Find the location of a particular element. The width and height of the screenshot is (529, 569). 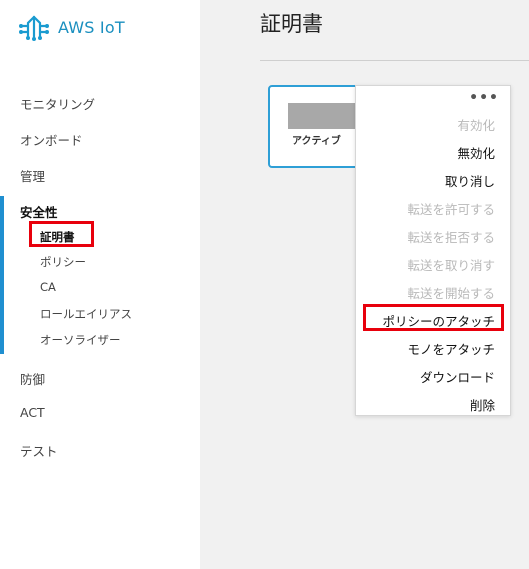

nav-item-manage: 管理 is located at coordinates (32, 175).